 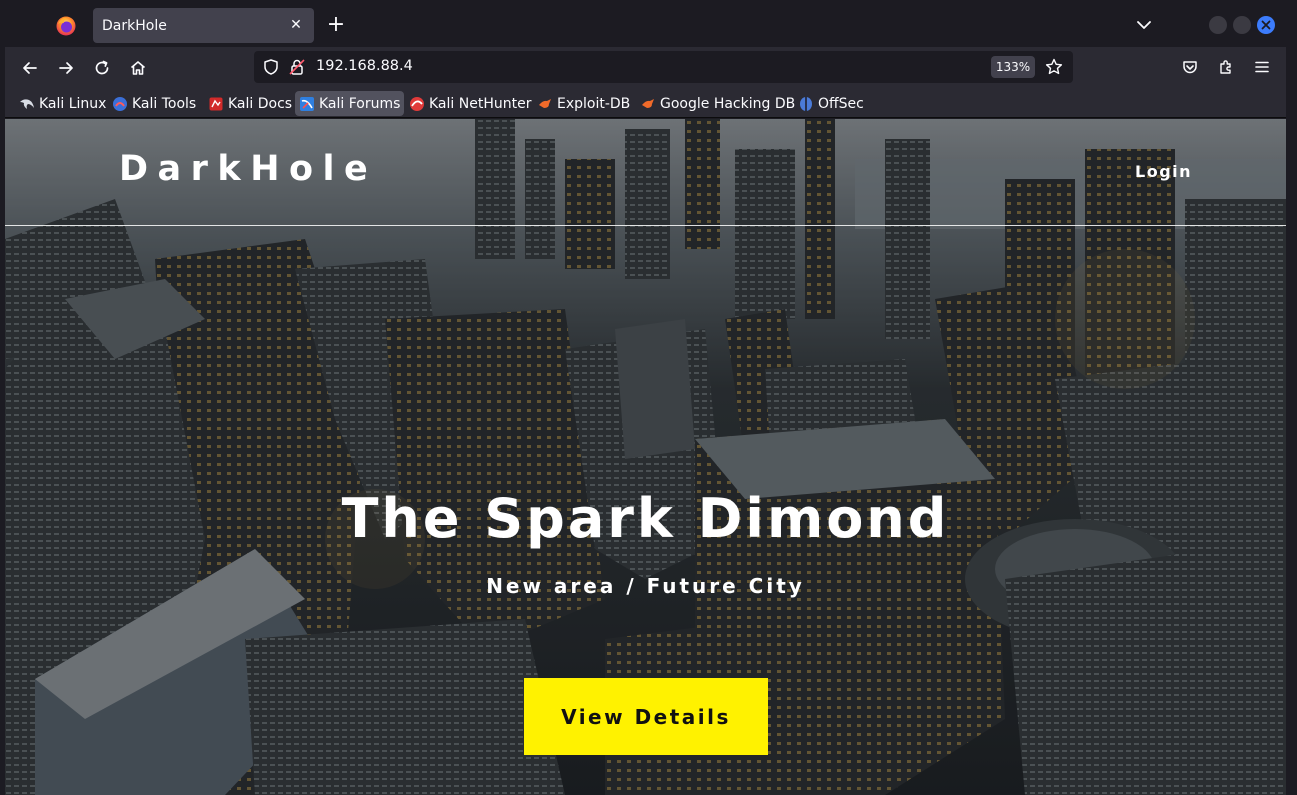 What do you see at coordinates (216, 104) in the screenshot?
I see `kali-docs-icon` at bounding box center [216, 104].